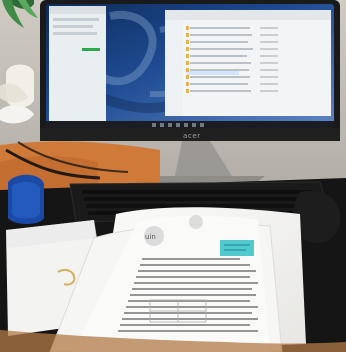 This screenshot has height=352, width=346. Describe the element at coordinates (237, 248) in the screenshot. I see `document-stamp` at that location.